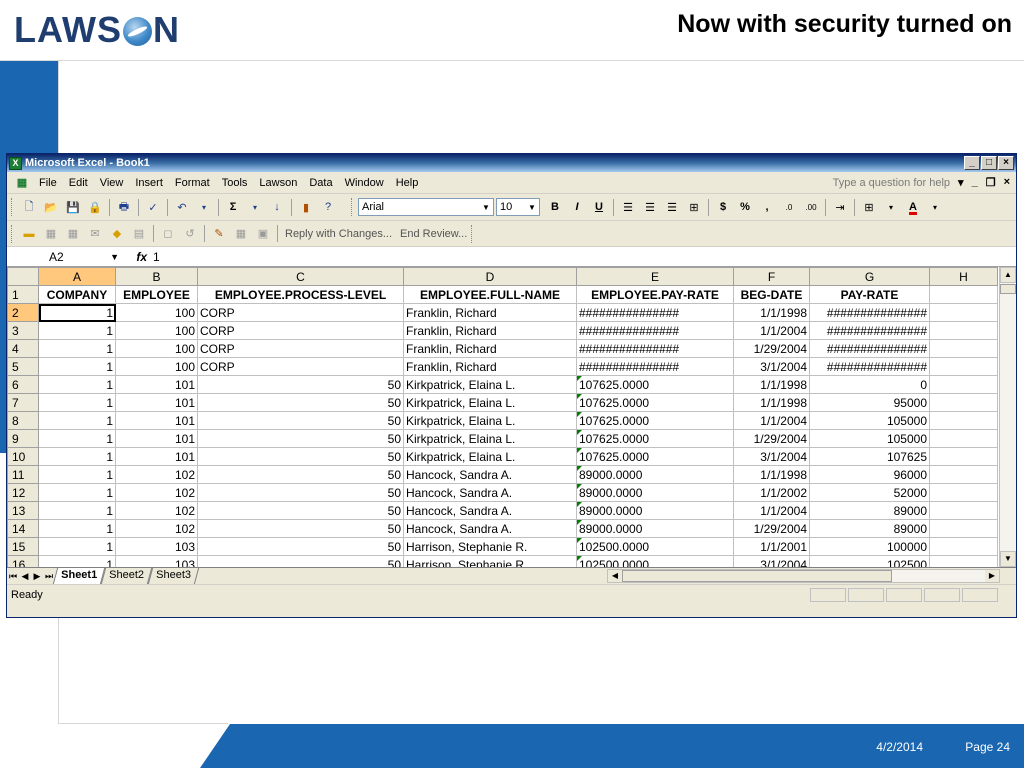  I want to click on column-header: C, so click(300, 276).